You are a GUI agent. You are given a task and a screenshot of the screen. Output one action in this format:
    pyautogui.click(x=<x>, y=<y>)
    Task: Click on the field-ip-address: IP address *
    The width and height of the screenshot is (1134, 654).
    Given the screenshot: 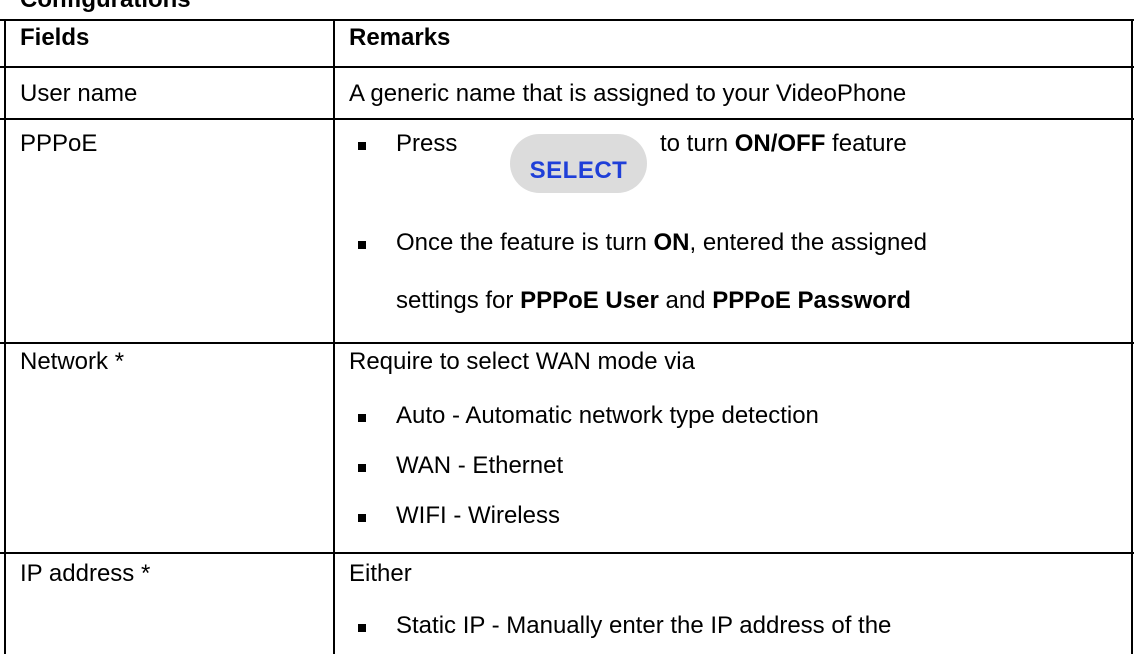 What is the action you would take?
    pyautogui.click(x=85, y=573)
    